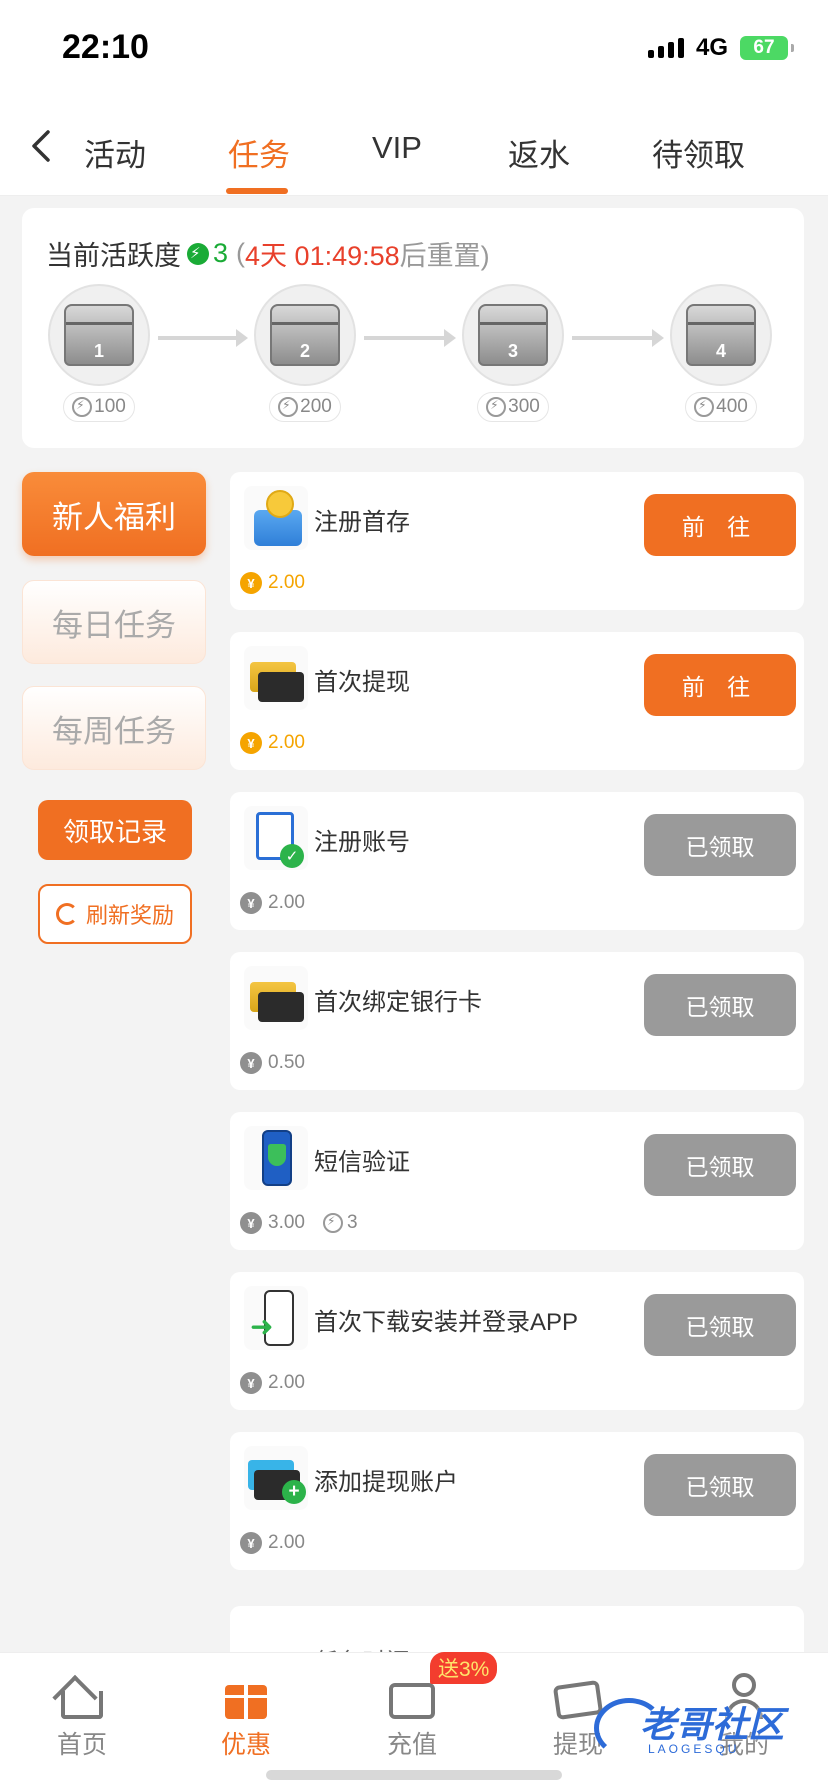 This screenshot has height=1792, width=828. Describe the element at coordinates (698, 152) in the screenshot. I see `tab-pending: 待领取` at that location.